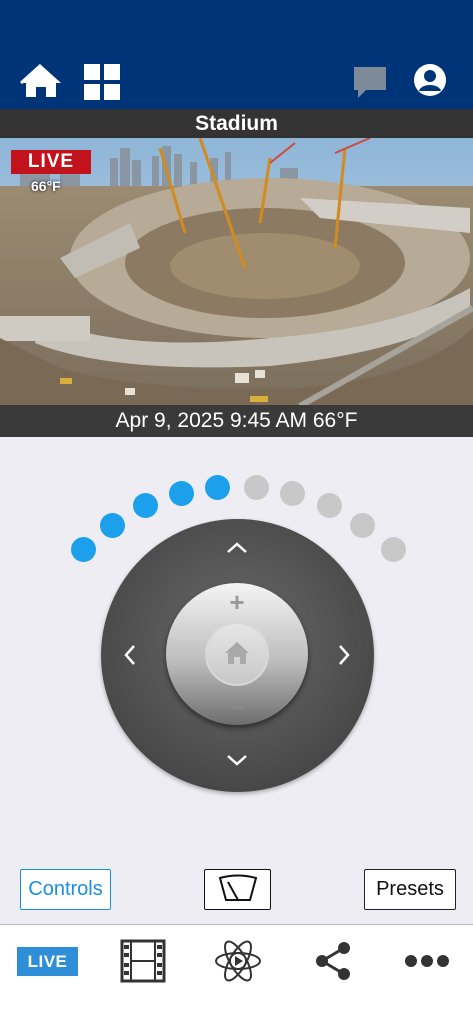  I want to click on profile-icon, so click(430, 80).